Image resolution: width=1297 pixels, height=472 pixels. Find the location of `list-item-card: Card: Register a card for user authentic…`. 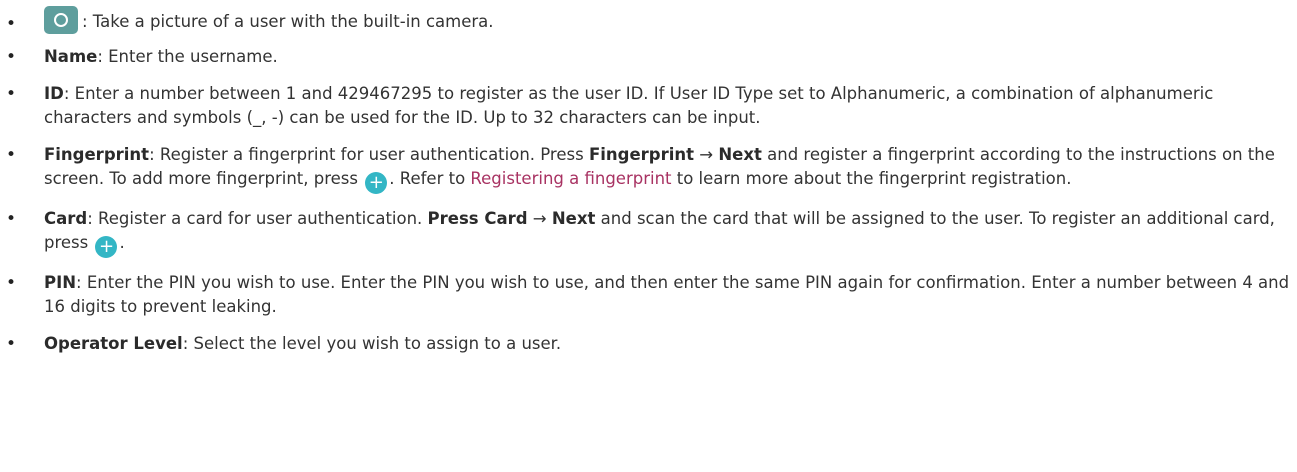

list-item-card: Card: Register a card for user authentic… is located at coordinates (648, 232).